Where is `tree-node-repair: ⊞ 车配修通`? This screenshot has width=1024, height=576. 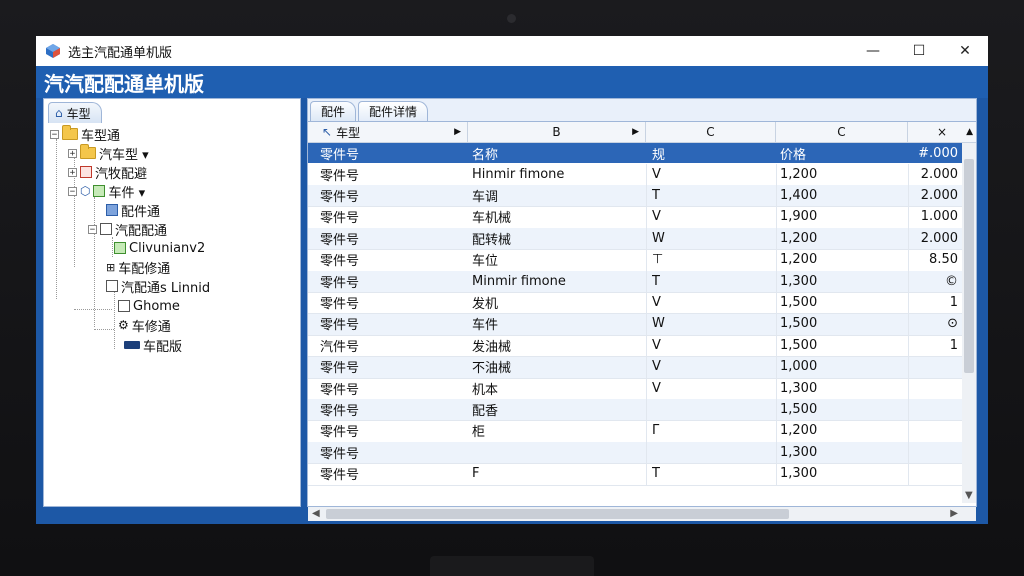 tree-node-repair: ⊞ 车配修通 is located at coordinates (138, 267).